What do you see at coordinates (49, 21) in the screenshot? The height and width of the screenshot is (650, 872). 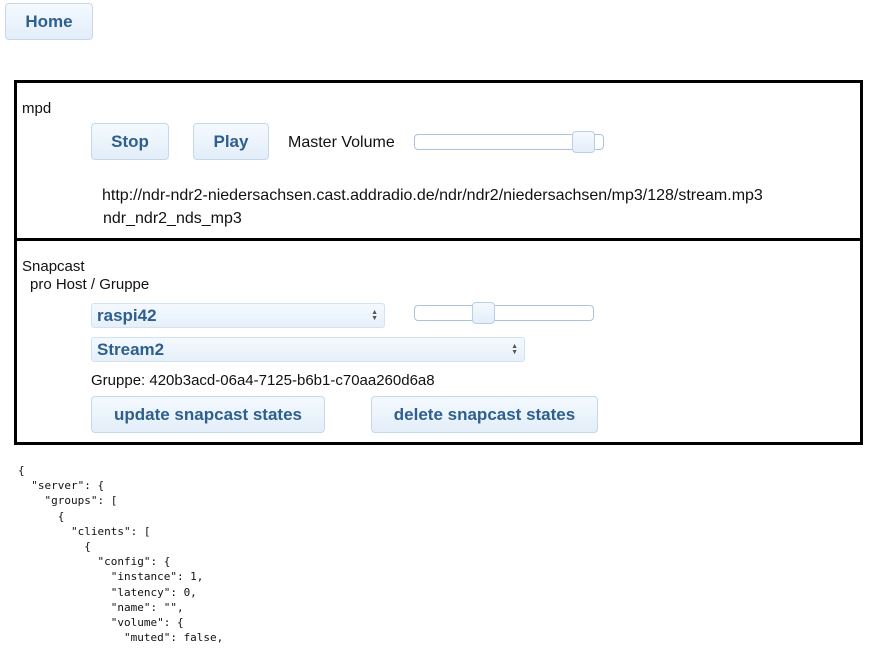 I see `home-button: Home` at bounding box center [49, 21].